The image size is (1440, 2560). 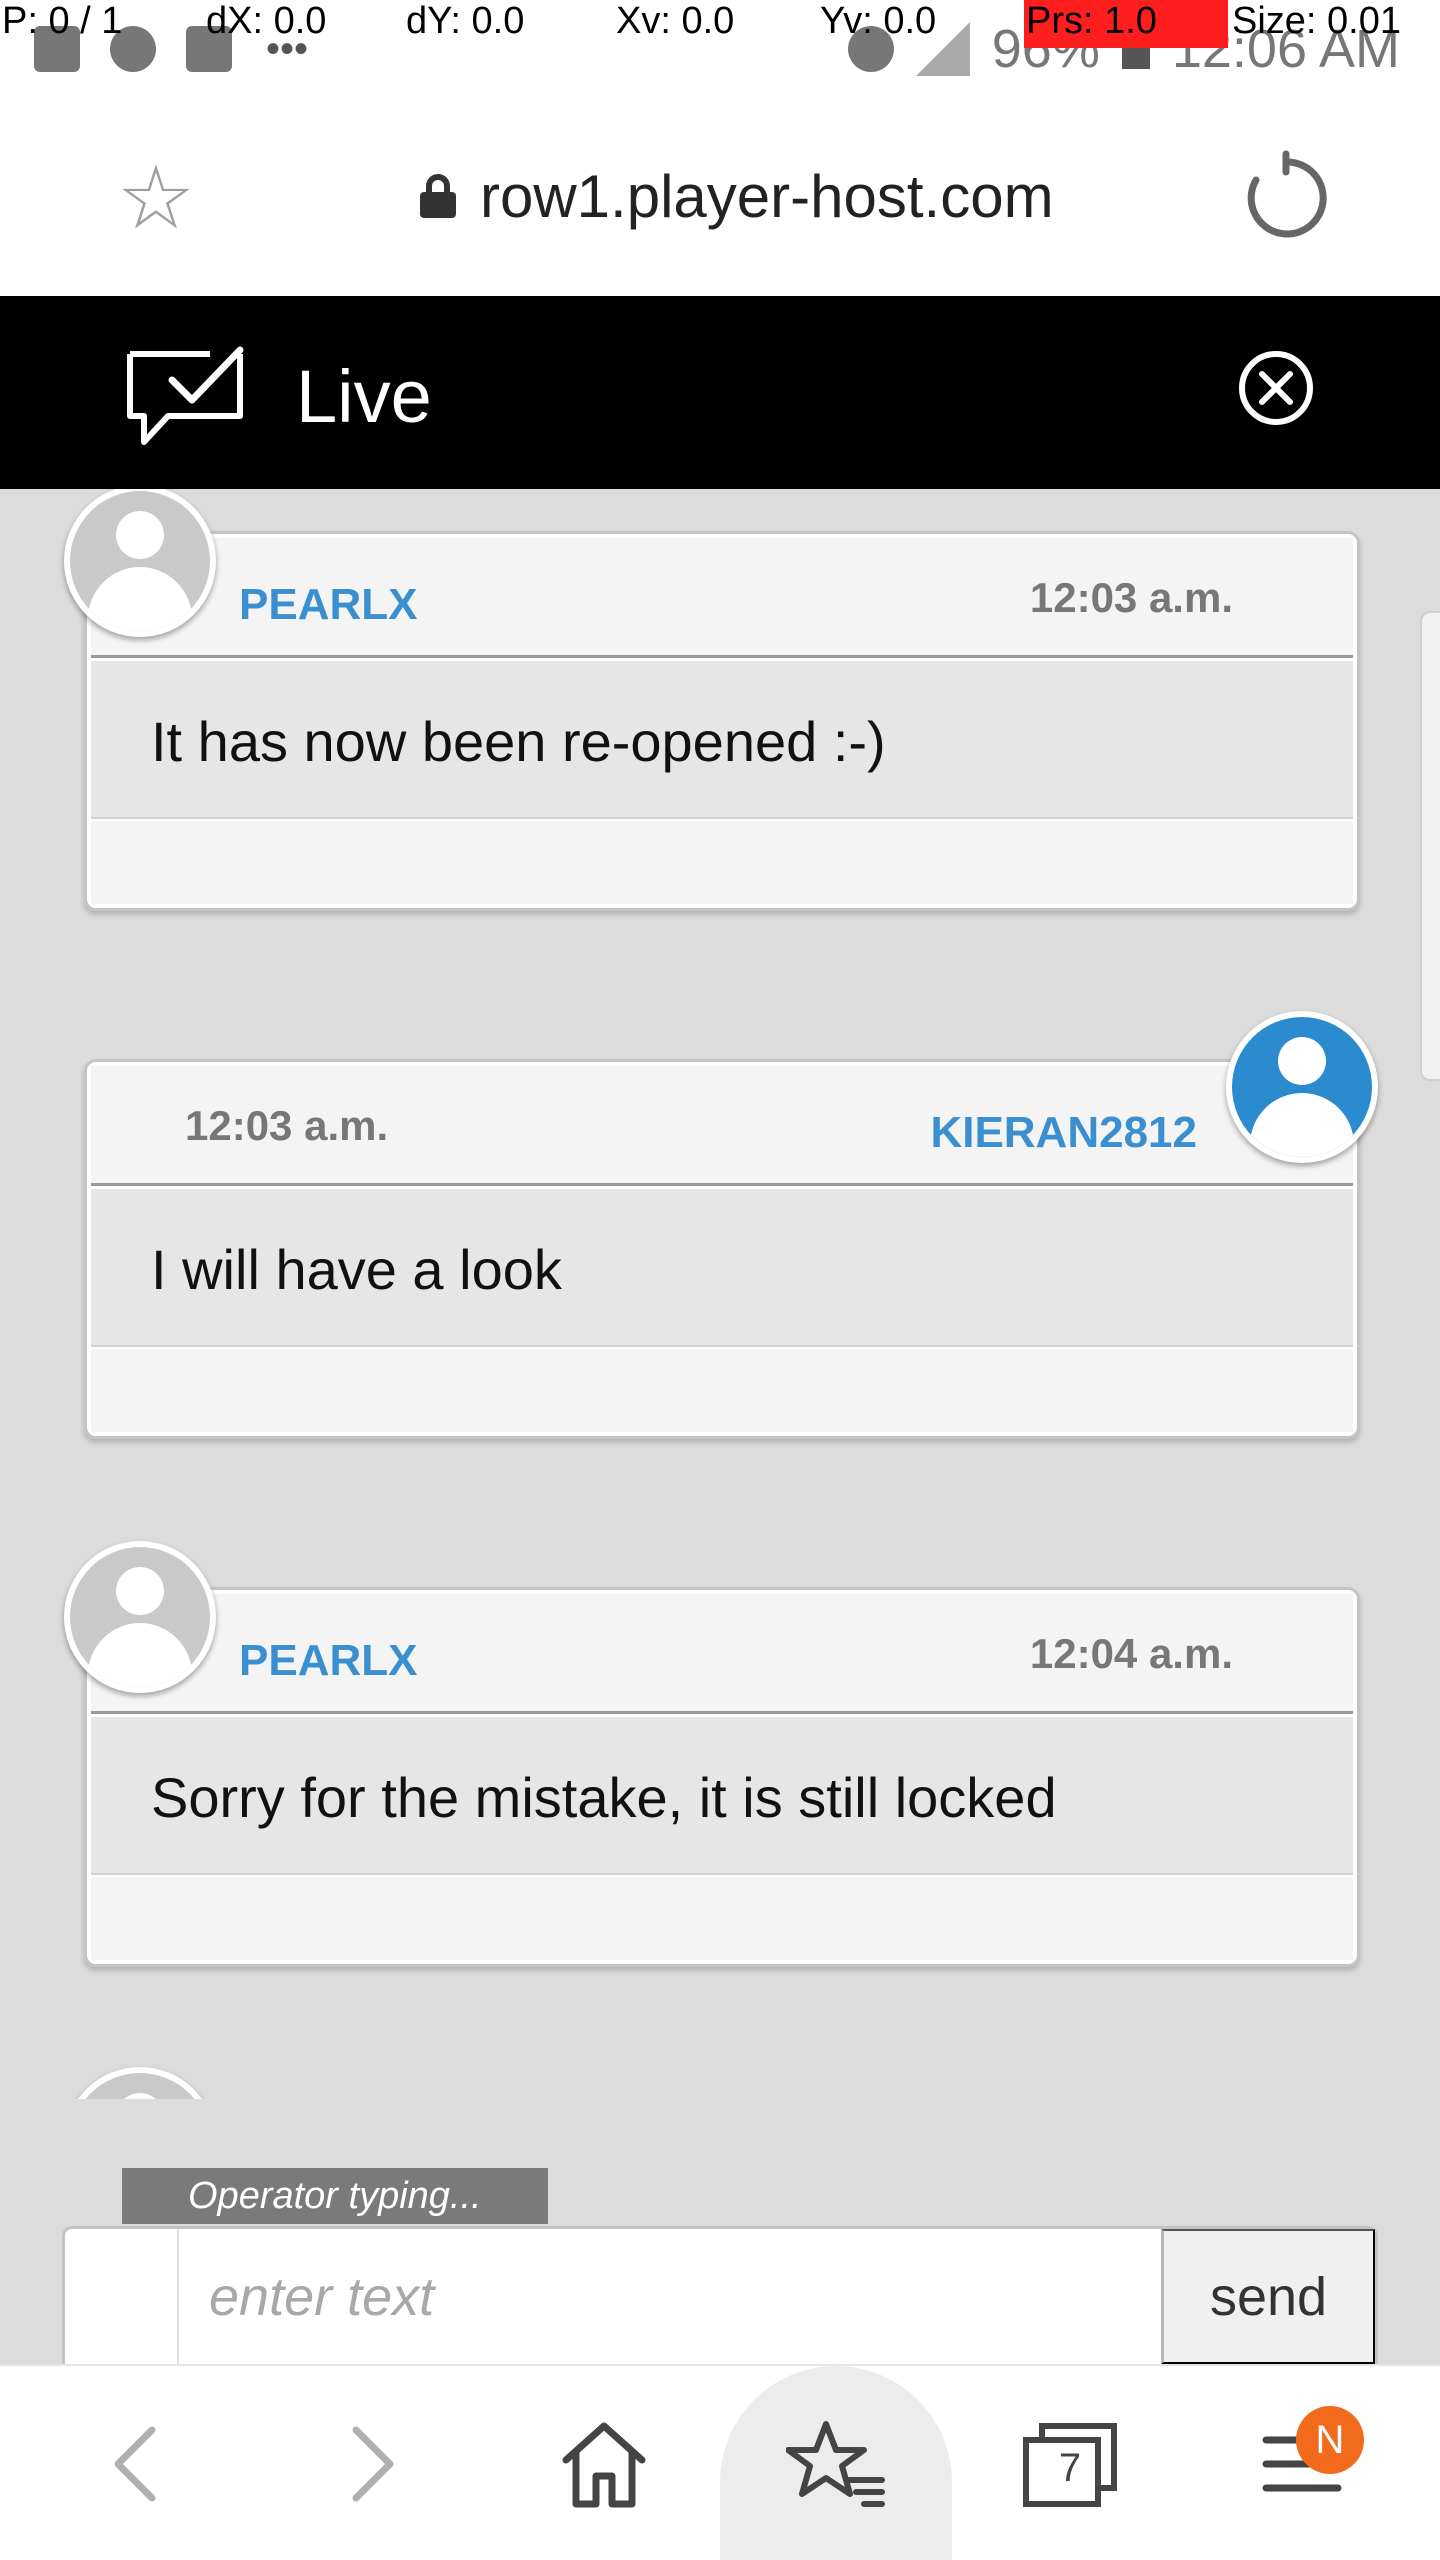 What do you see at coordinates (1063, 1132) in the screenshot?
I see `message-username: KIERAN2812` at bounding box center [1063, 1132].